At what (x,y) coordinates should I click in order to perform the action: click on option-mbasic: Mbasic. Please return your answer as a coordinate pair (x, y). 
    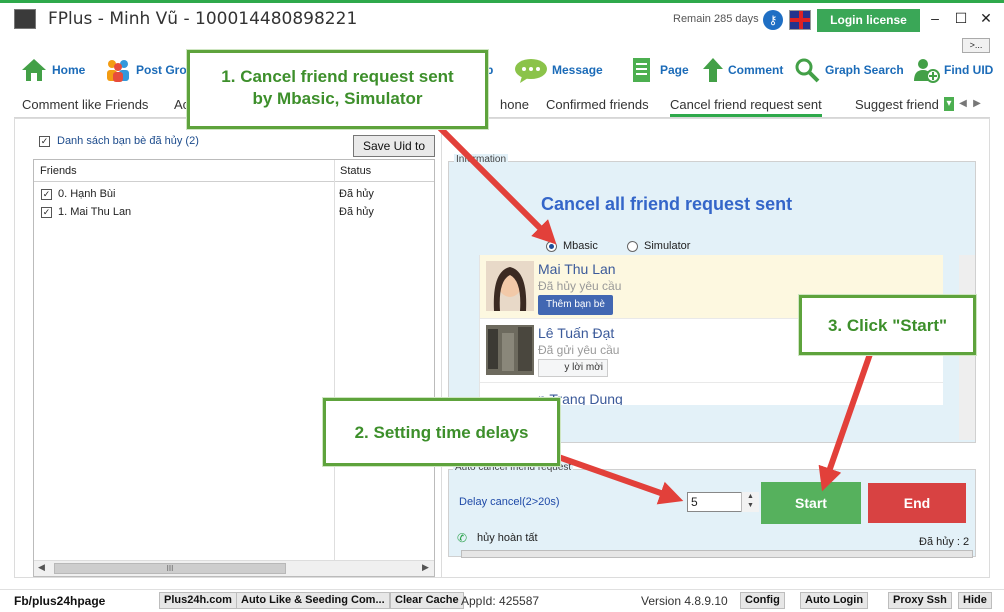
    Looking at the image, I should click on (572, 246).